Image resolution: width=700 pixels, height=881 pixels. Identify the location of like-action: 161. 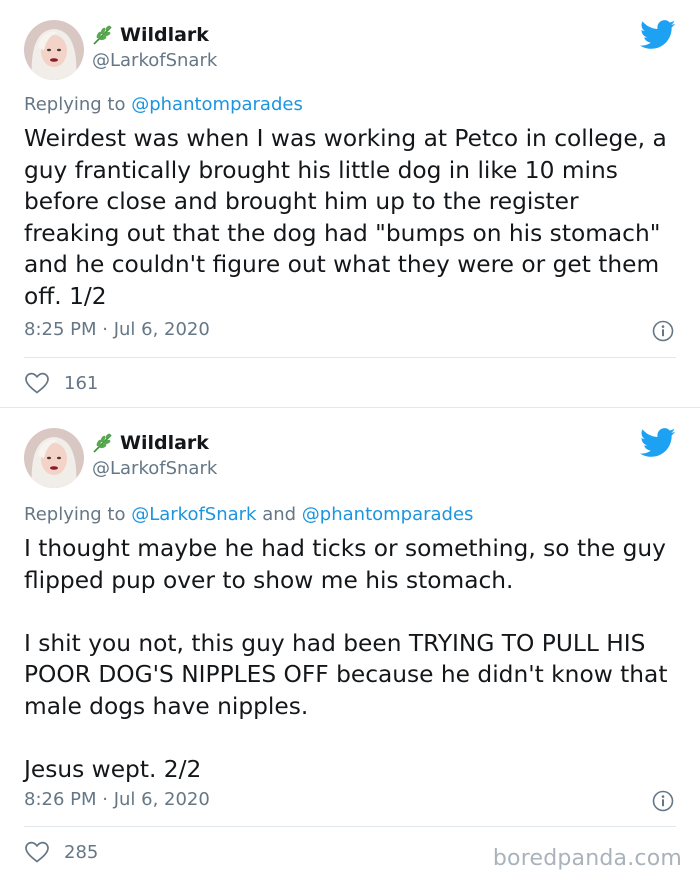
(61, 383).